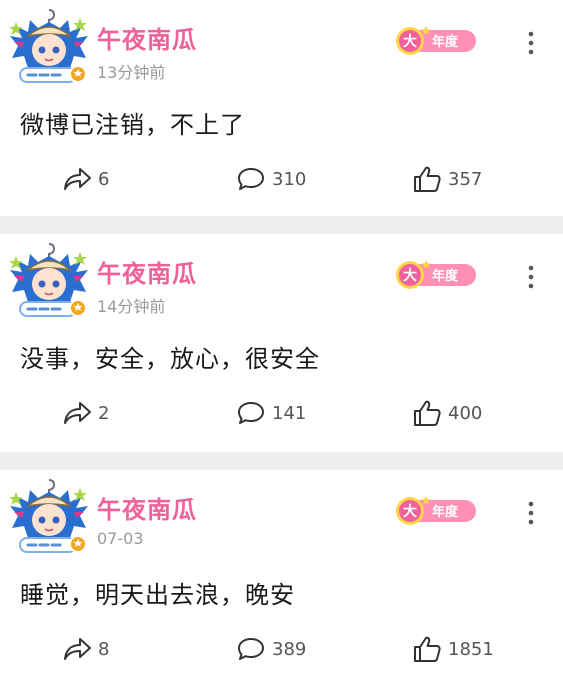 The width and height of the screenshot is (563, 678). Describe the element at coordinates (104, 179) in the screenshot. I see `repost-count: 6` at that location.